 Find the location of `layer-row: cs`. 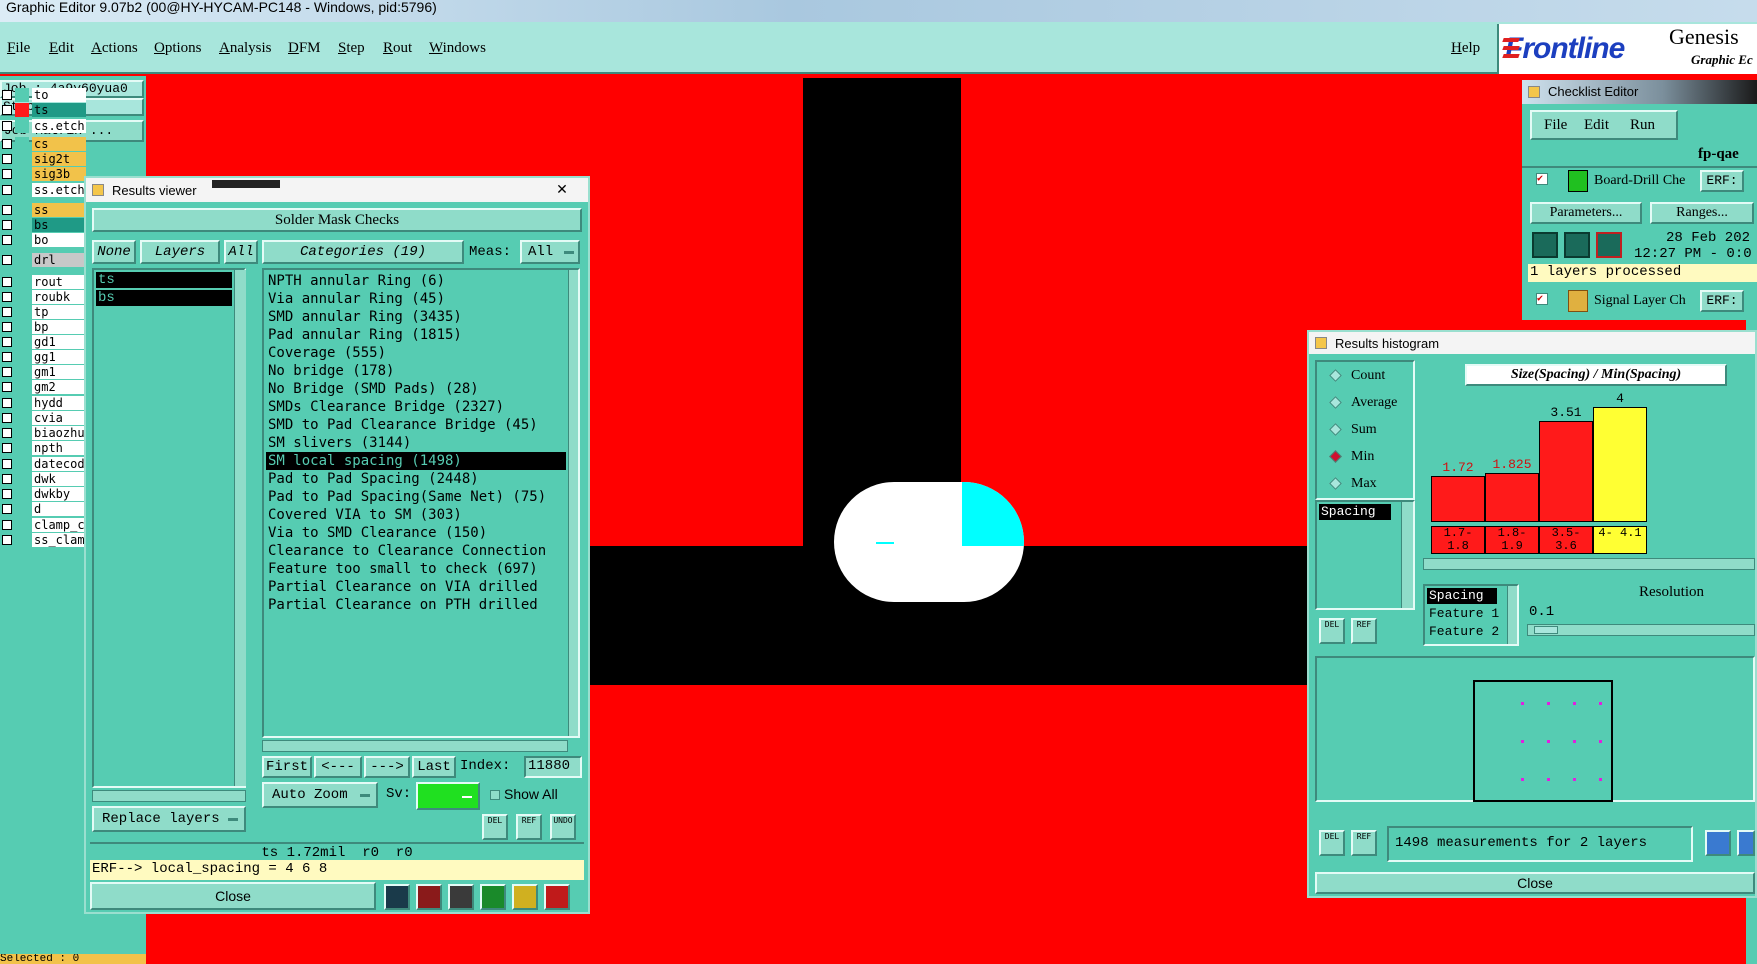

layer-row: cs is located at coordinates (43, 144).